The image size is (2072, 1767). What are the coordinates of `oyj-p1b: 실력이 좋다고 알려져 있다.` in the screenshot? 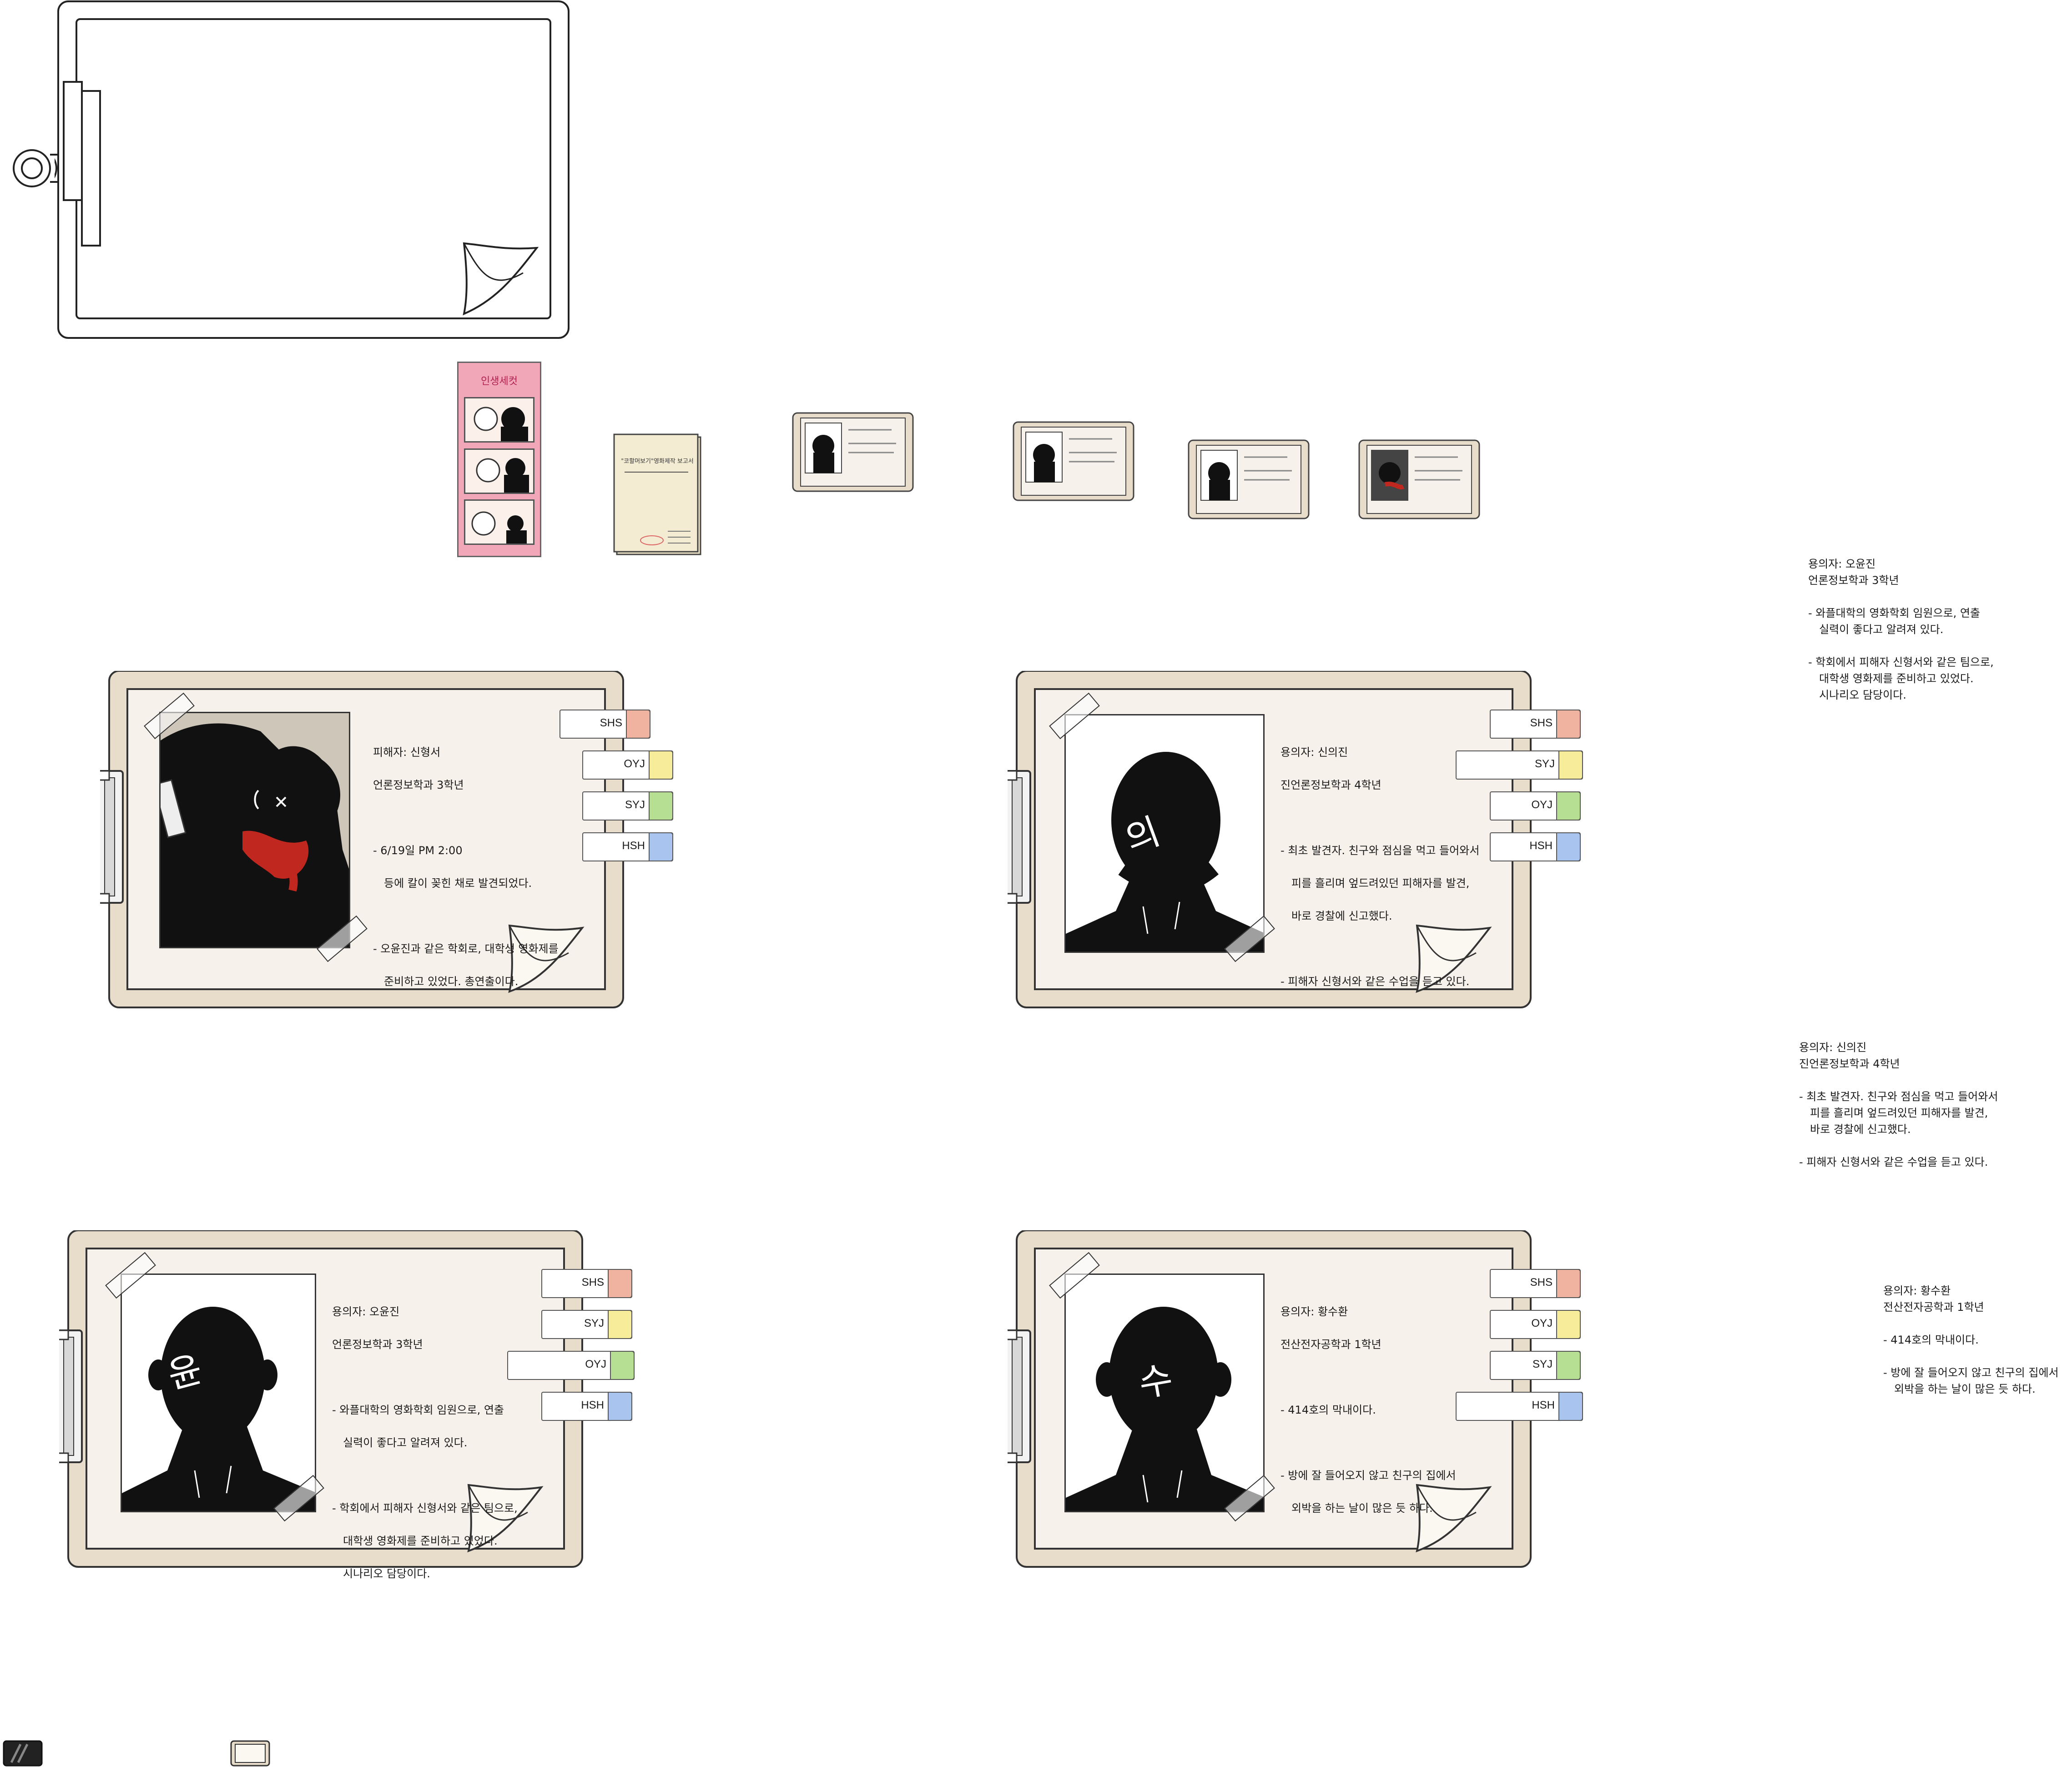 It's located at (406, 1442).